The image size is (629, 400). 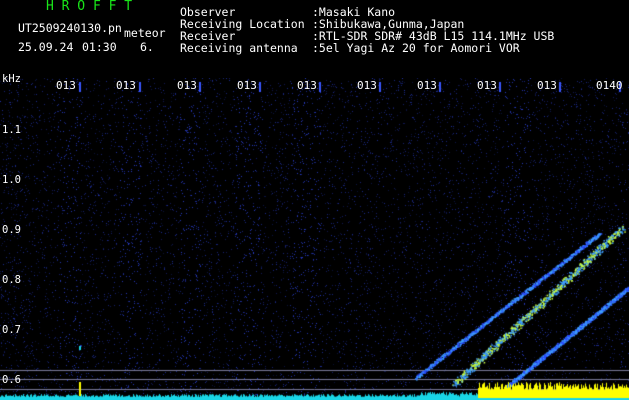 What do you see at coordinates (416, 48) in the screenshot?
I see `info-value-antenna: :5el Yagi Az 20 for Aomori VOR` at bounding box center [416, 48].